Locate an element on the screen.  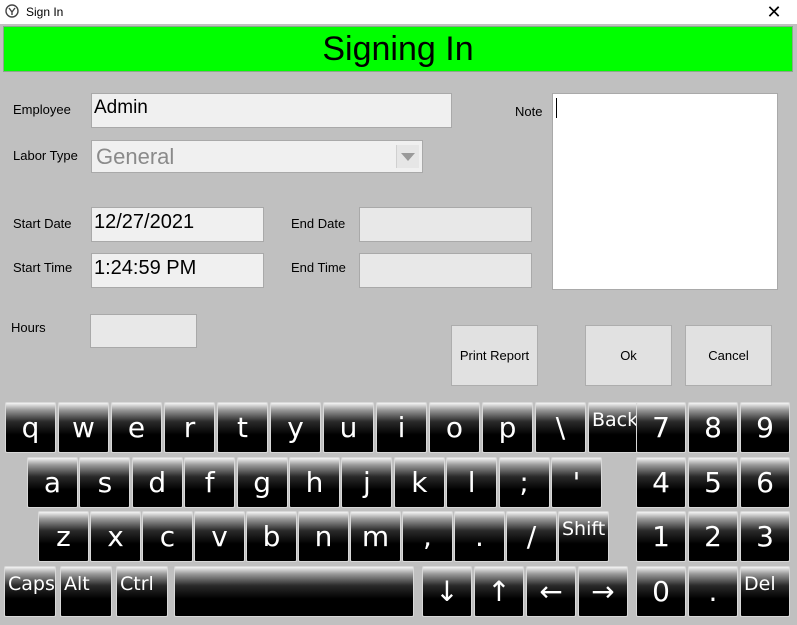
print-report-button: Print Report is located at coordinates (494, 355).